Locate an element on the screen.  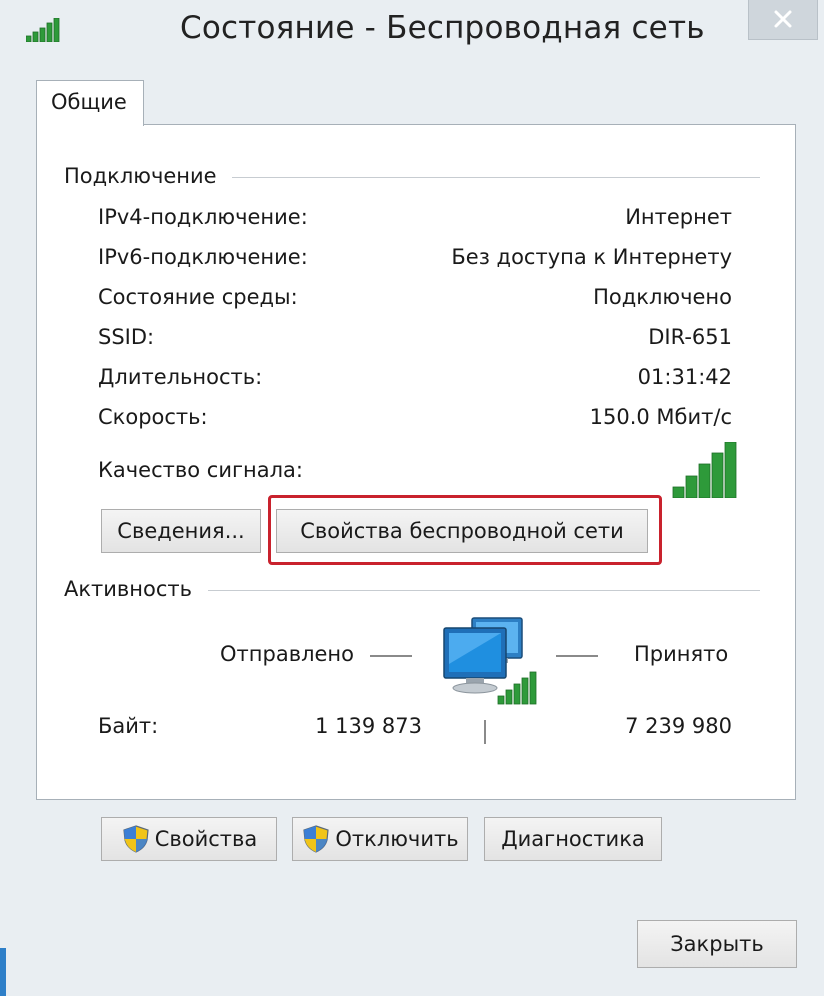
ipv4-label: IPv4-подключение: is located at coordinates (203, 217).